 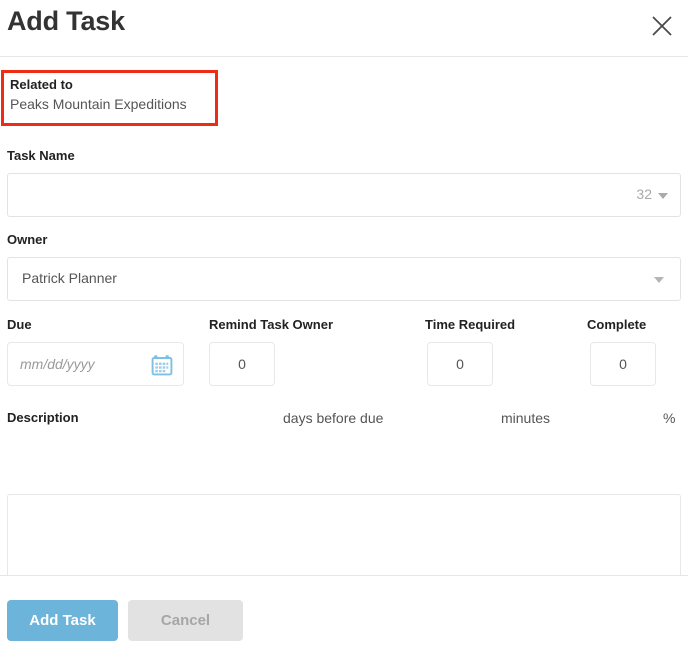 I want to click on description-label: Description, so click(x=43, y=417).